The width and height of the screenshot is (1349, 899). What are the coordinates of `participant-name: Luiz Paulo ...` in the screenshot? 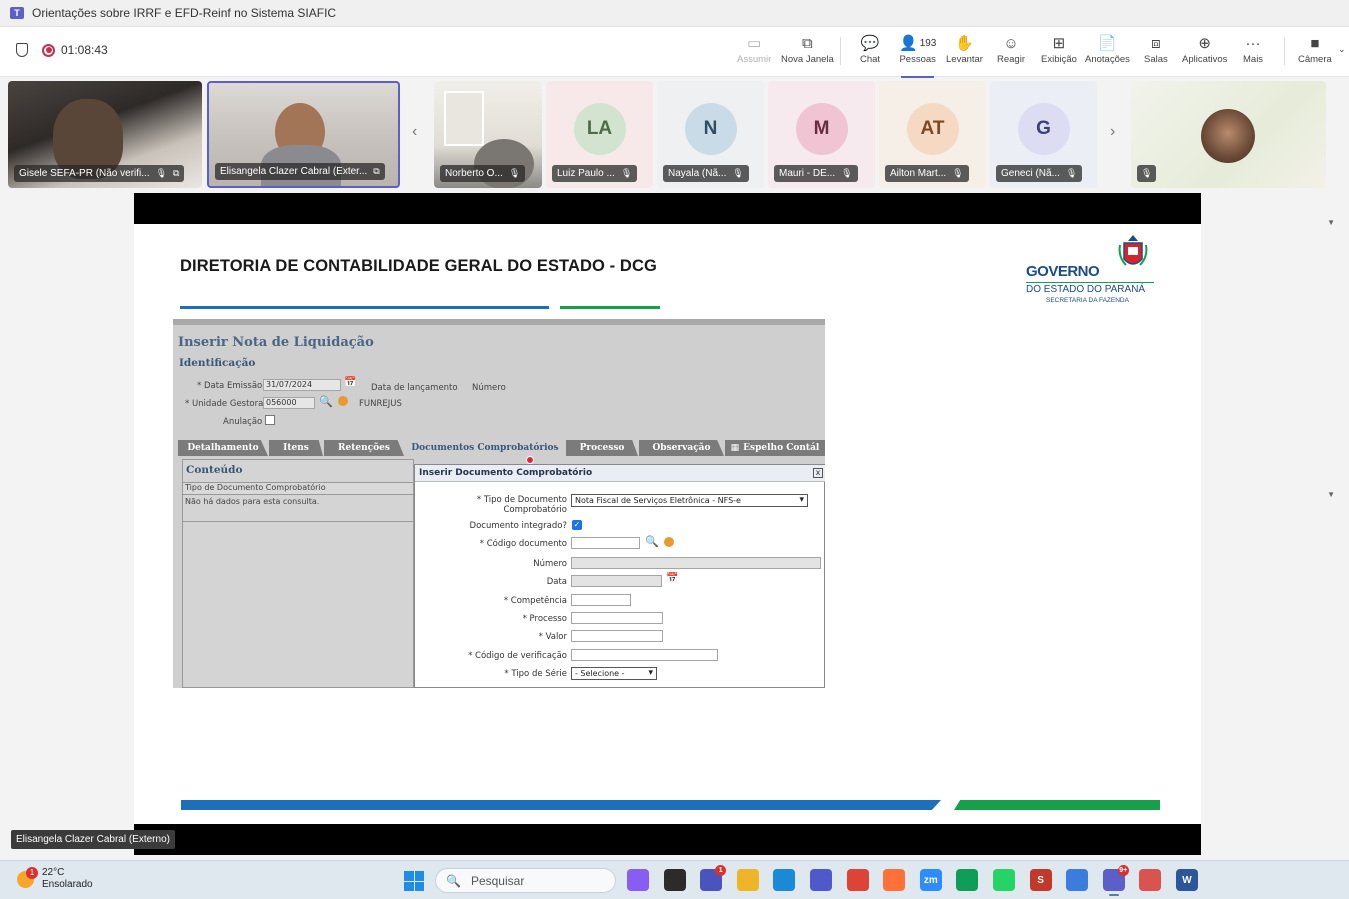 It's located at (586, 173).